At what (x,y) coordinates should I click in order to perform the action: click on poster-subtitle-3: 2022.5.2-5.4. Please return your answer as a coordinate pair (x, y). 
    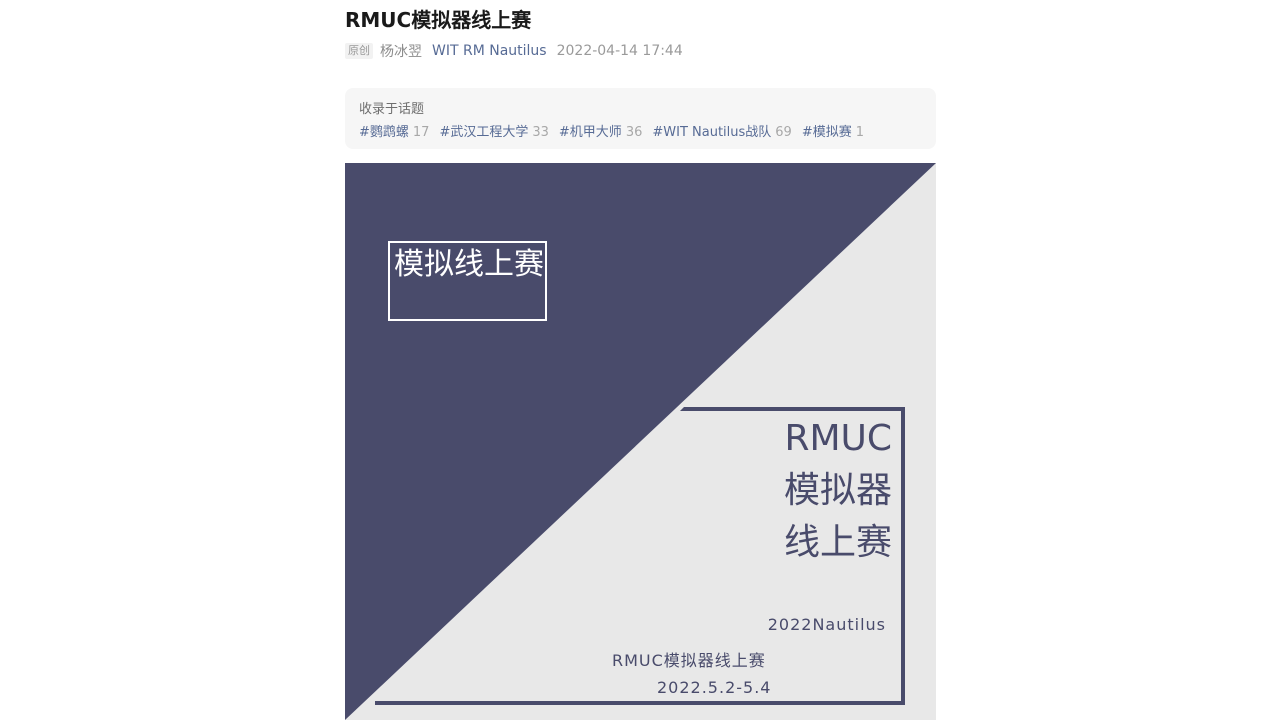
    Looking at the image, I should click on (714, 687).